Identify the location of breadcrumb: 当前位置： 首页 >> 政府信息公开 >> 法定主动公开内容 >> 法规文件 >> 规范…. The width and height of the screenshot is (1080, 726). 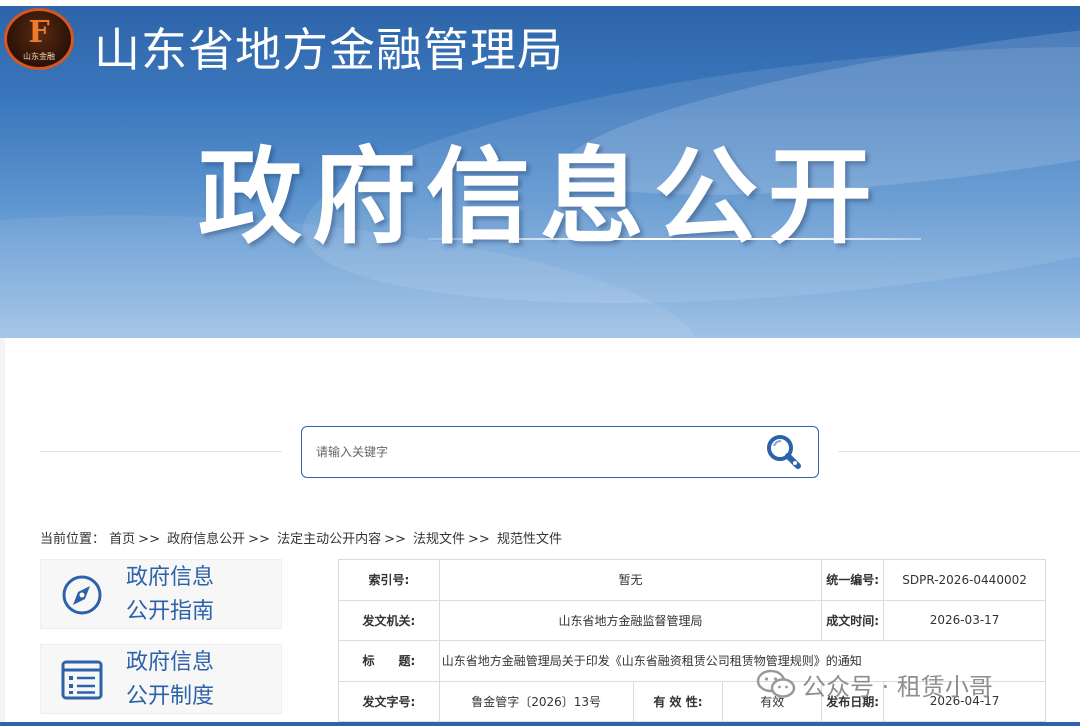
(301, 537).